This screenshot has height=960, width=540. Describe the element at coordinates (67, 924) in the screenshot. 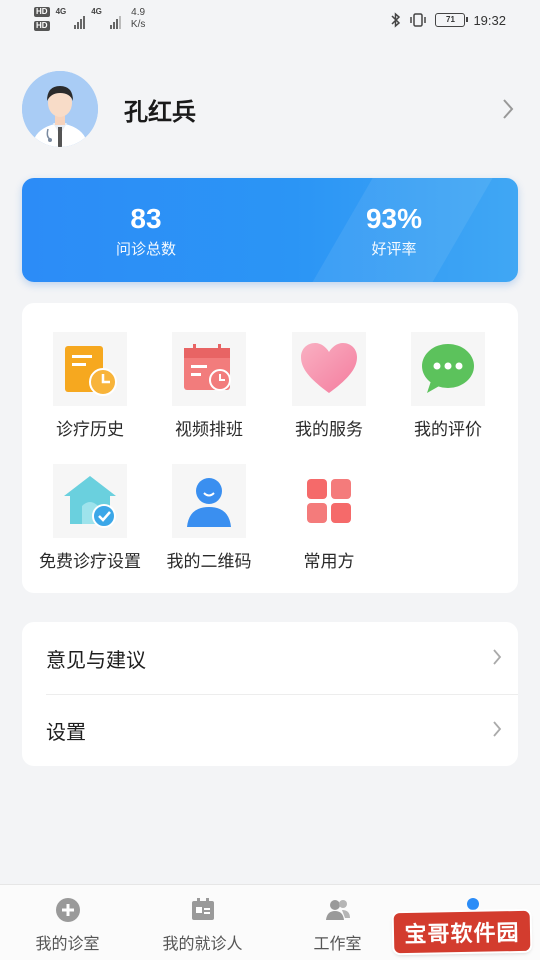

I see `tab-my-clinic: 我的诊室` at that location.